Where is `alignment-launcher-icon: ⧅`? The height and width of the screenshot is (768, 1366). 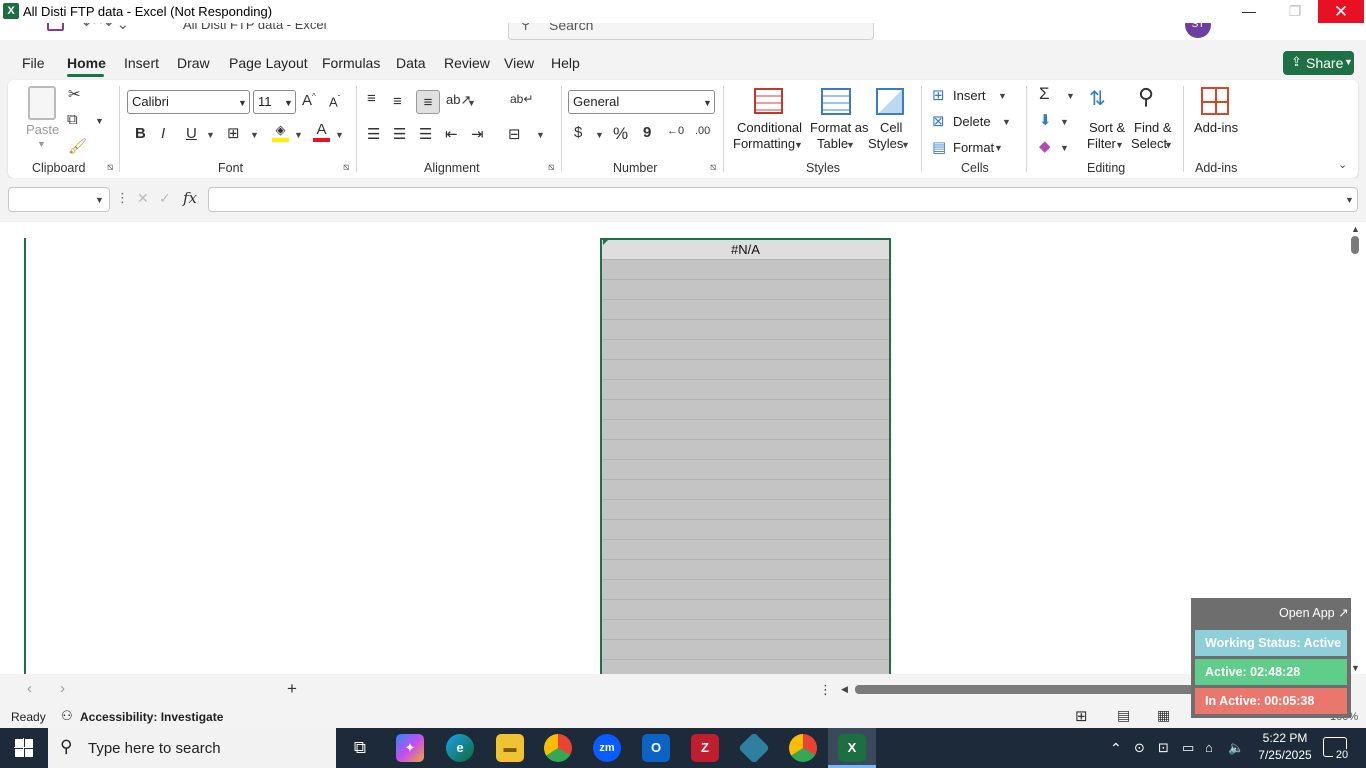
alignment-launcher-icon: ⧅ is located at coordinates (551, 167).